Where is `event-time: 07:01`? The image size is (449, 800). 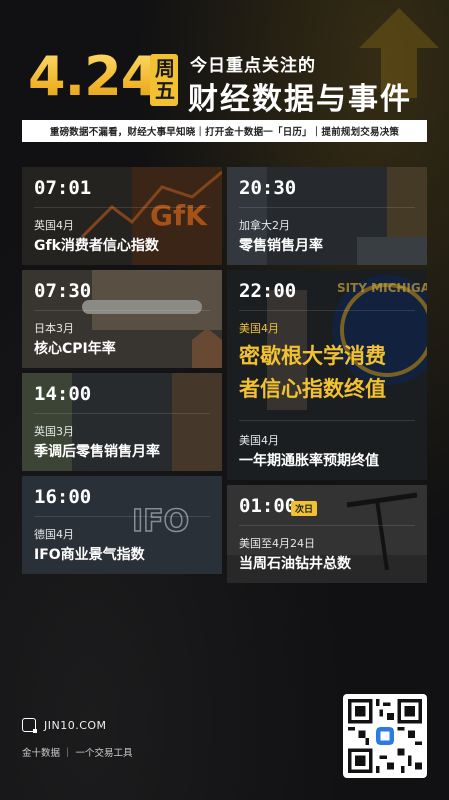
event-time: 07:01 is located at coordinates (63, 188).